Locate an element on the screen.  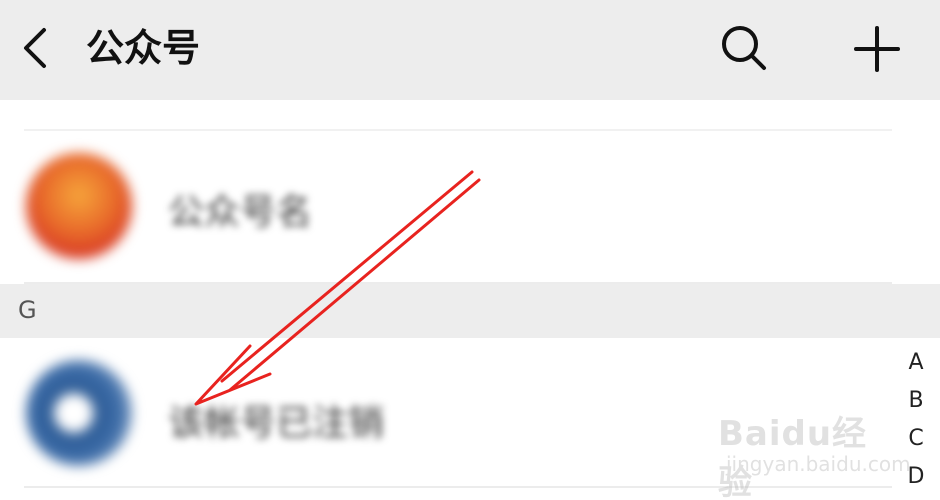
section-letter: G is located at coordinates (27, 310).